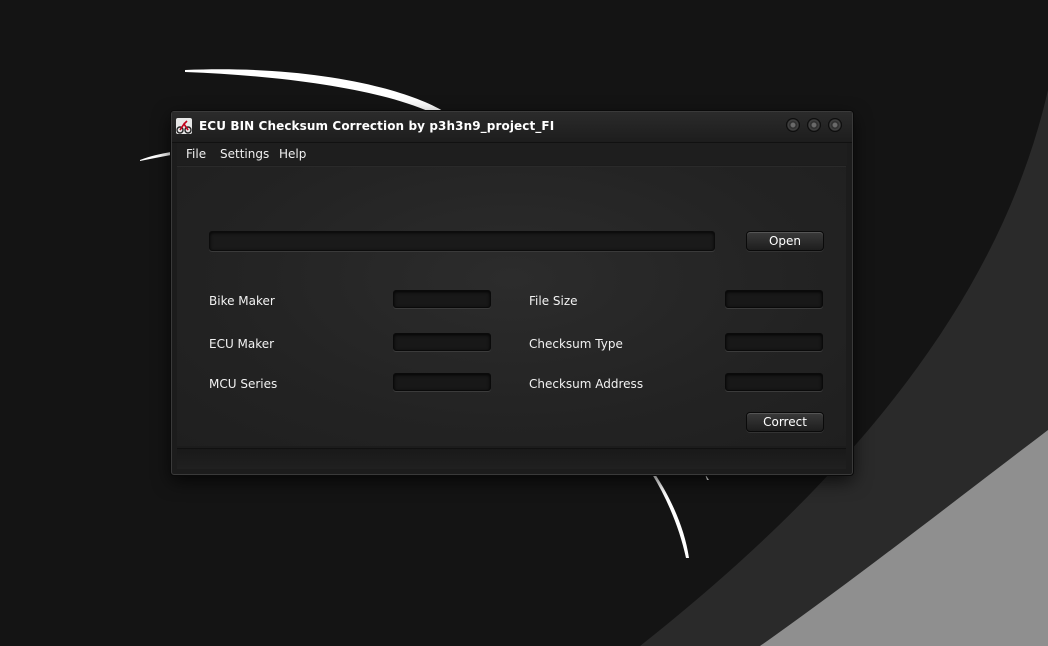 This screenshot has width=1048, height=646. Describe the element at coordinates (774, 382) in the screenshot. I see `checksum-address-field` at that location.